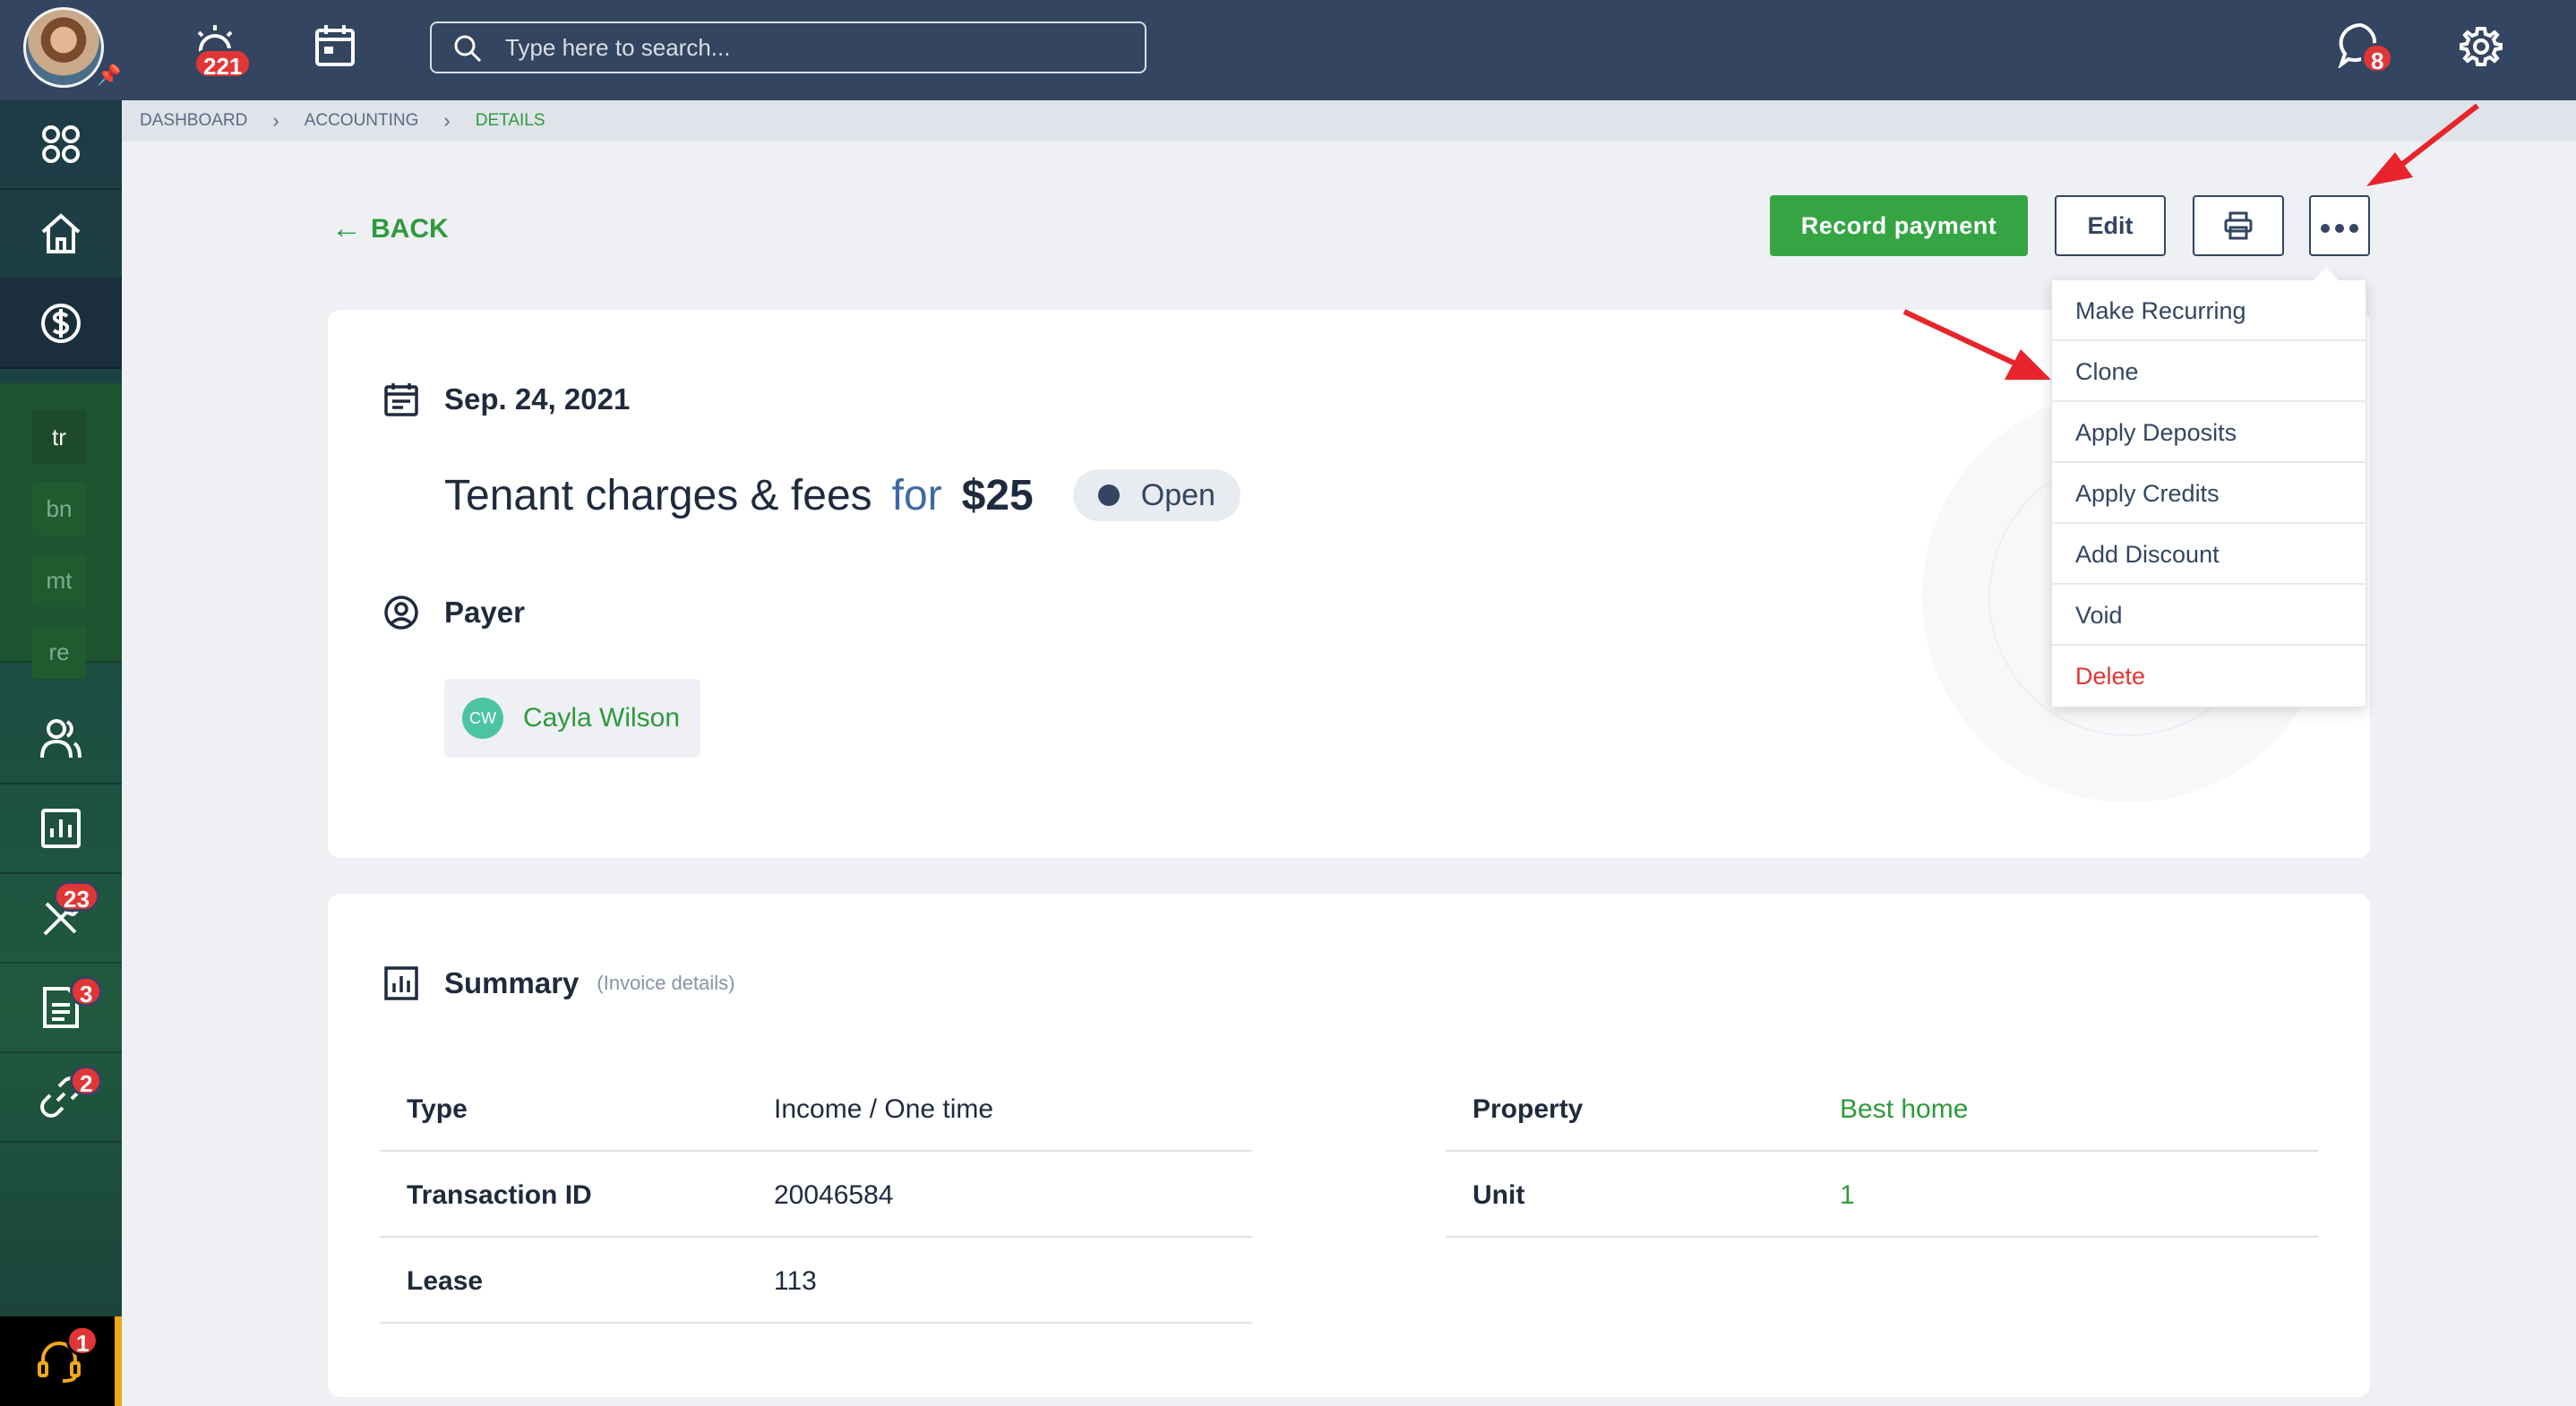 Image resolution: width=2576 pixels, height=1406 pixels. Describe the element at coordinates (482, 718) in the screenshot. I see `payer-avatar: CW` at that location.